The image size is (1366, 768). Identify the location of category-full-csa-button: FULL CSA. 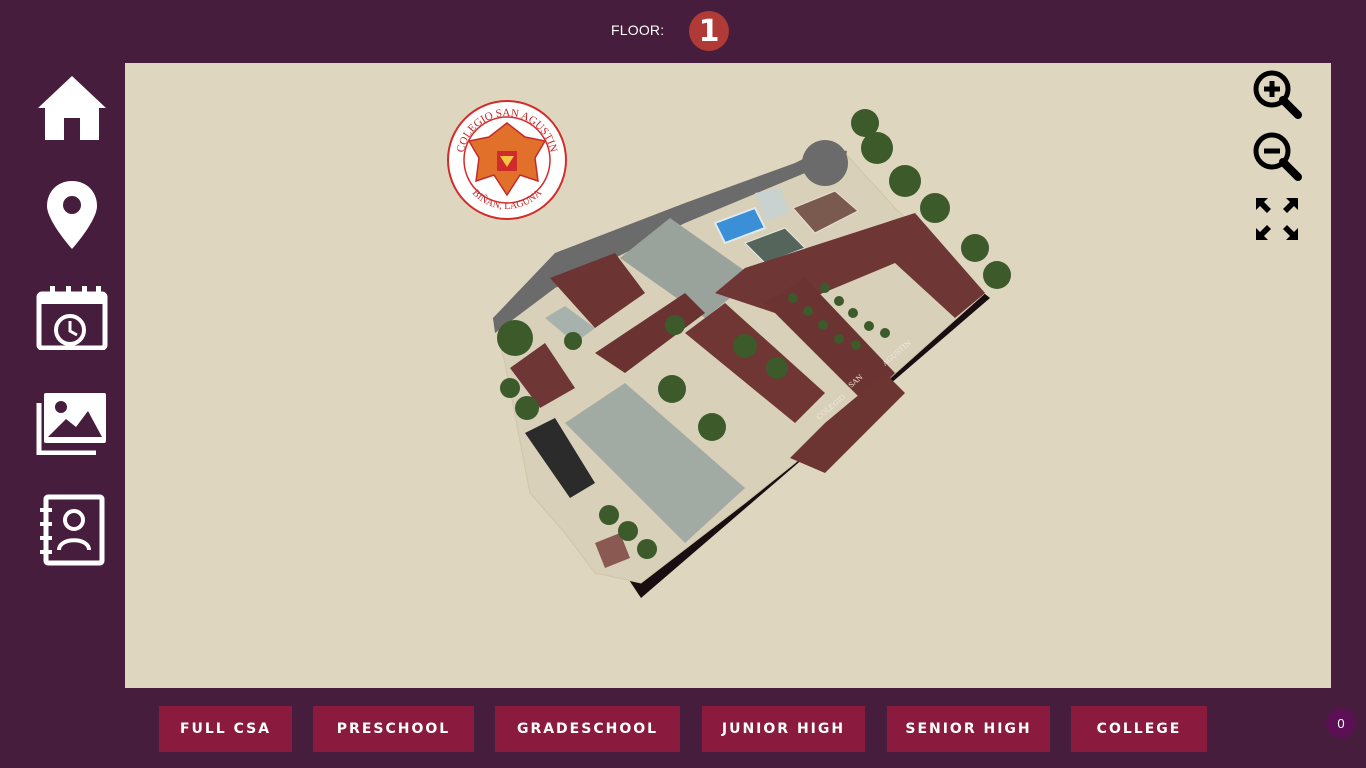
(225, 729).